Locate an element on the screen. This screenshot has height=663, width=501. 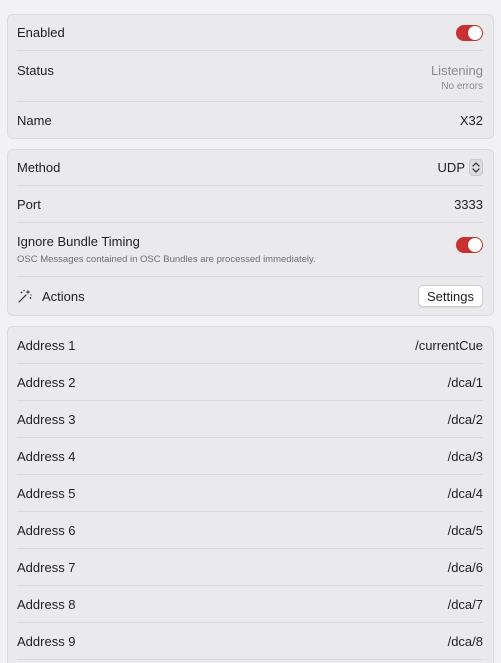
address-label: Address 7 is located at coordinates (46, 567).